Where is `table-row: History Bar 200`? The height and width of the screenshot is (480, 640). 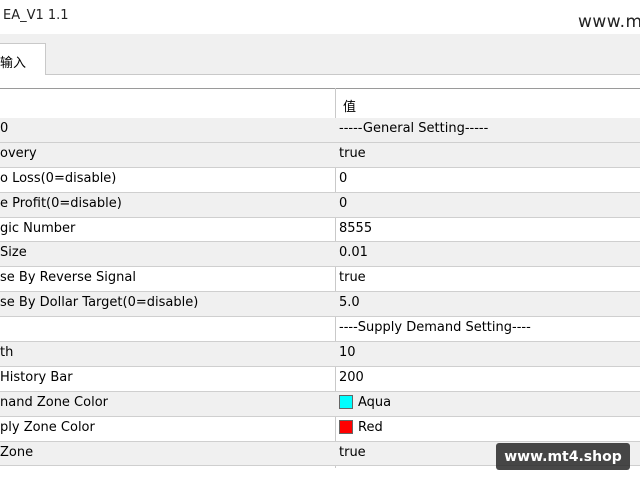 table-row: History Bar 200 is located at coordinates (320, 379).